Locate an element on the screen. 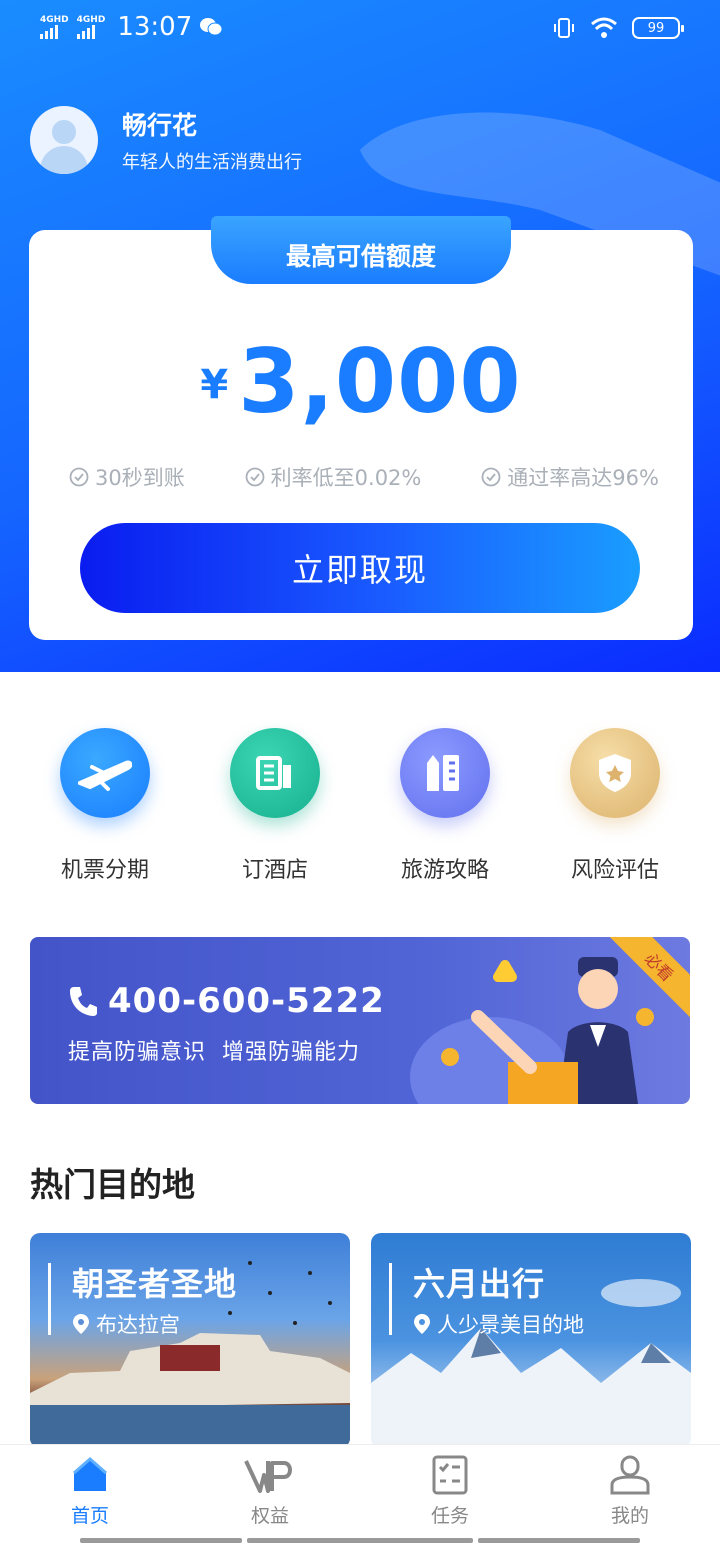  task-icon is located at coordinates (450, 1475).